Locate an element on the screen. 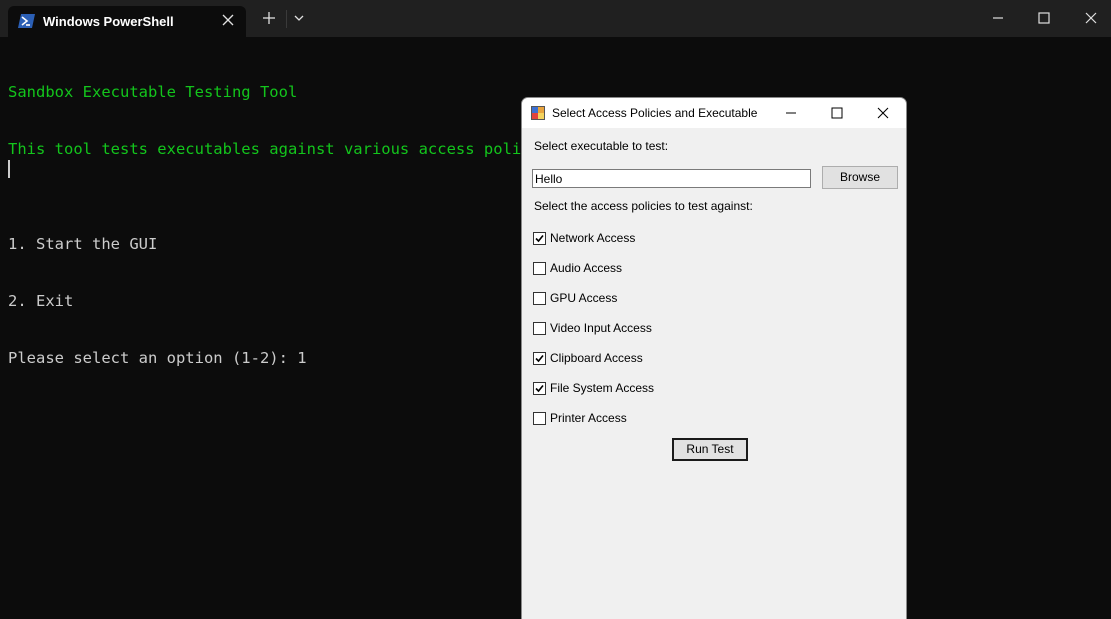  dialog-title: Select Access Policies and Executable is located at coordinates (655, 113).